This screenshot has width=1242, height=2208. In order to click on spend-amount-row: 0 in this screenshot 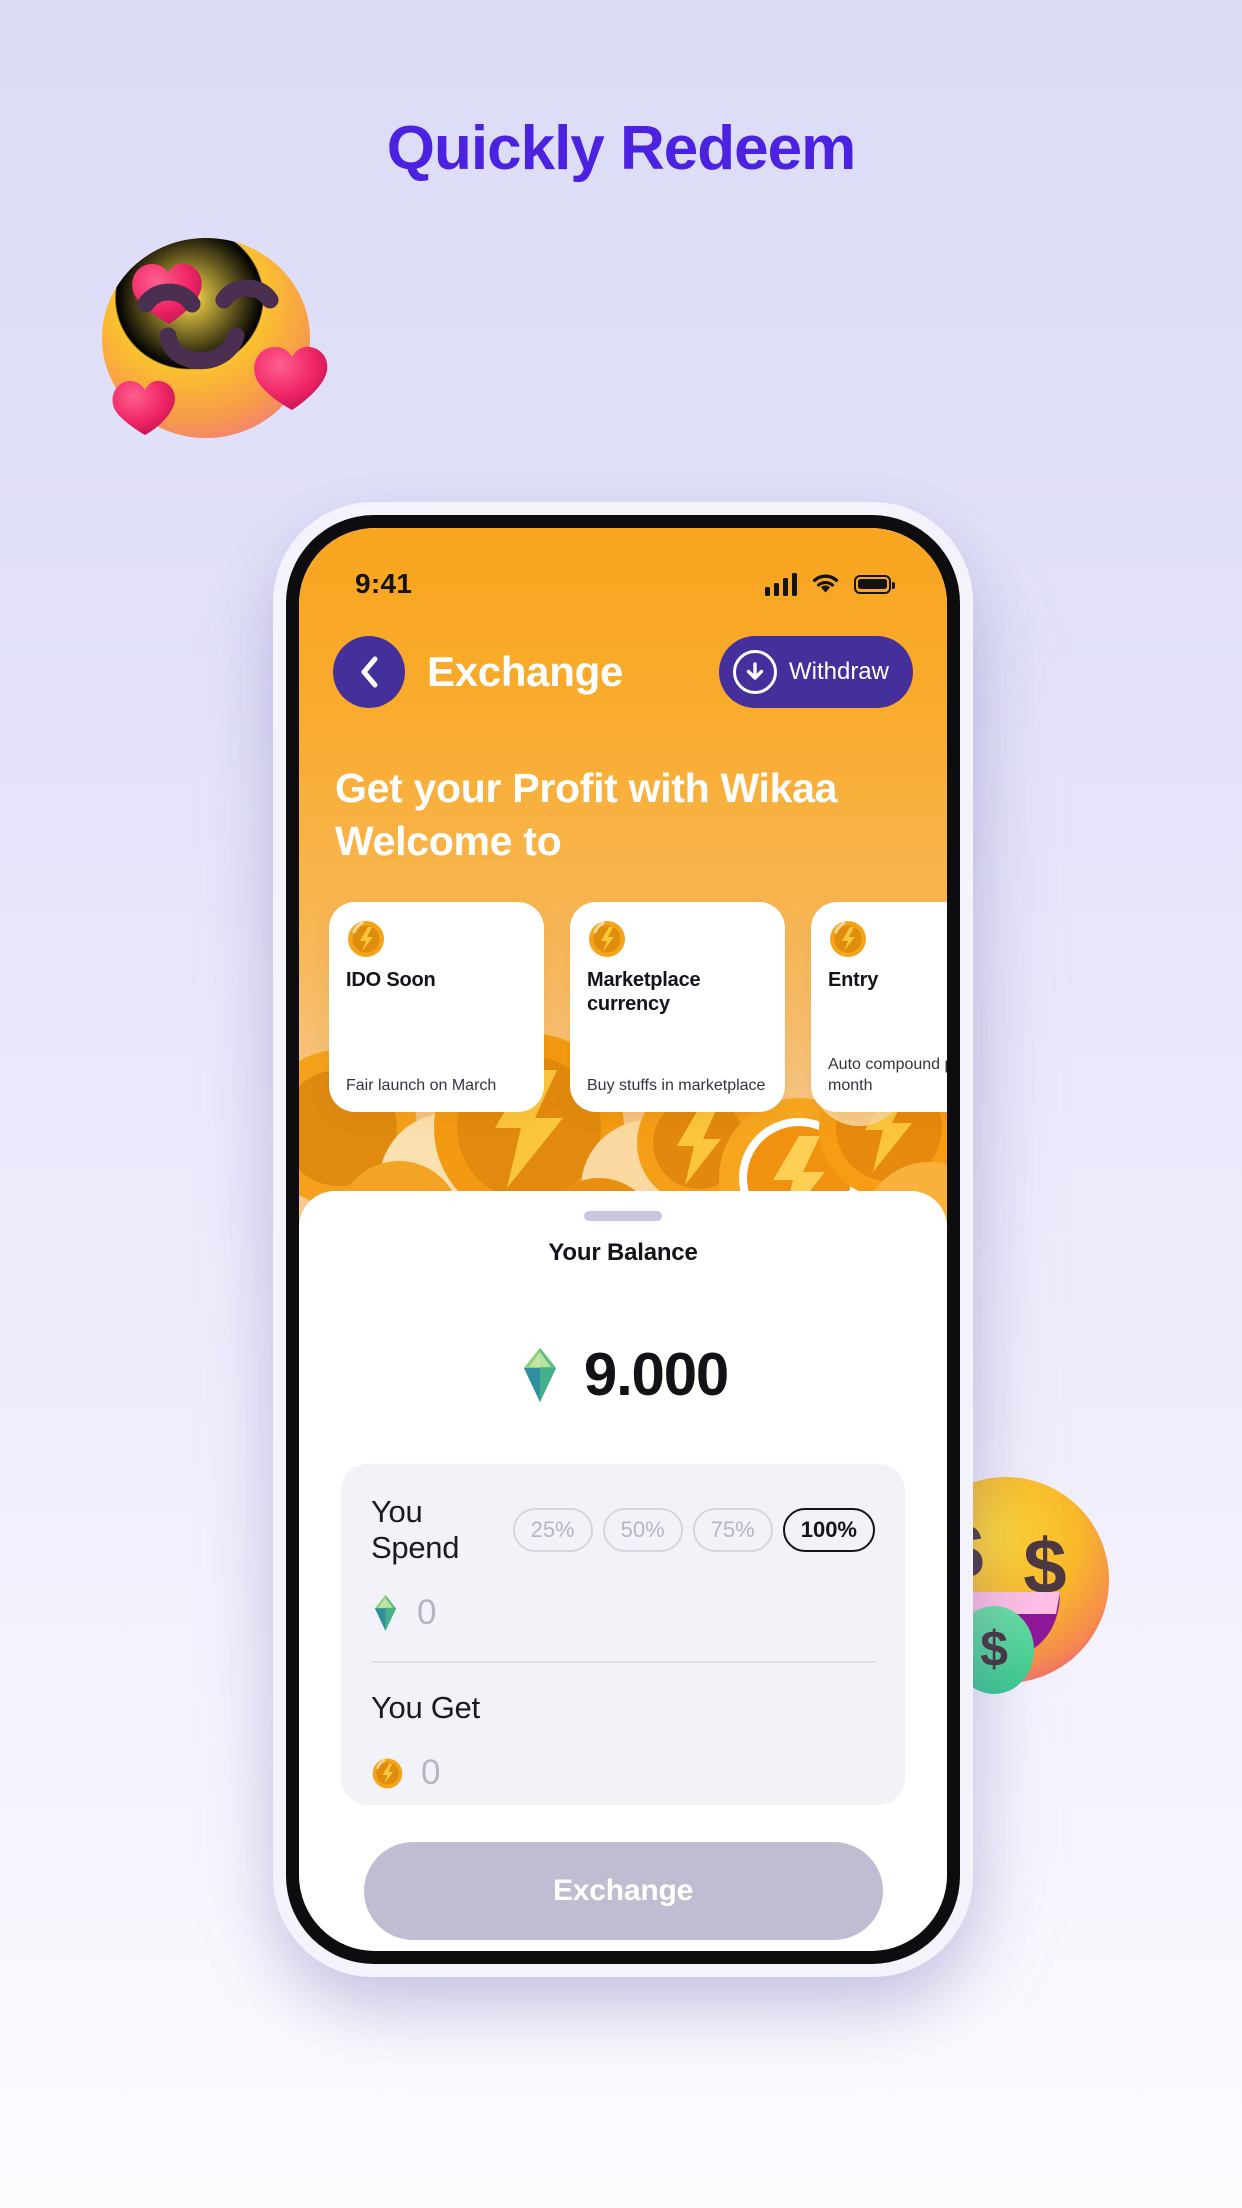, I will do `click(623, 1613)`.